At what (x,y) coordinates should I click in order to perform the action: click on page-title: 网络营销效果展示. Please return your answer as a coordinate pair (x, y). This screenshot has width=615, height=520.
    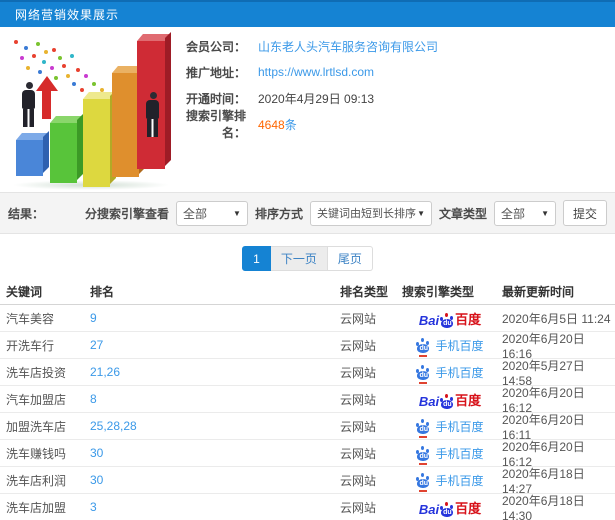
    Looking at the image, I should click on (67, 15).